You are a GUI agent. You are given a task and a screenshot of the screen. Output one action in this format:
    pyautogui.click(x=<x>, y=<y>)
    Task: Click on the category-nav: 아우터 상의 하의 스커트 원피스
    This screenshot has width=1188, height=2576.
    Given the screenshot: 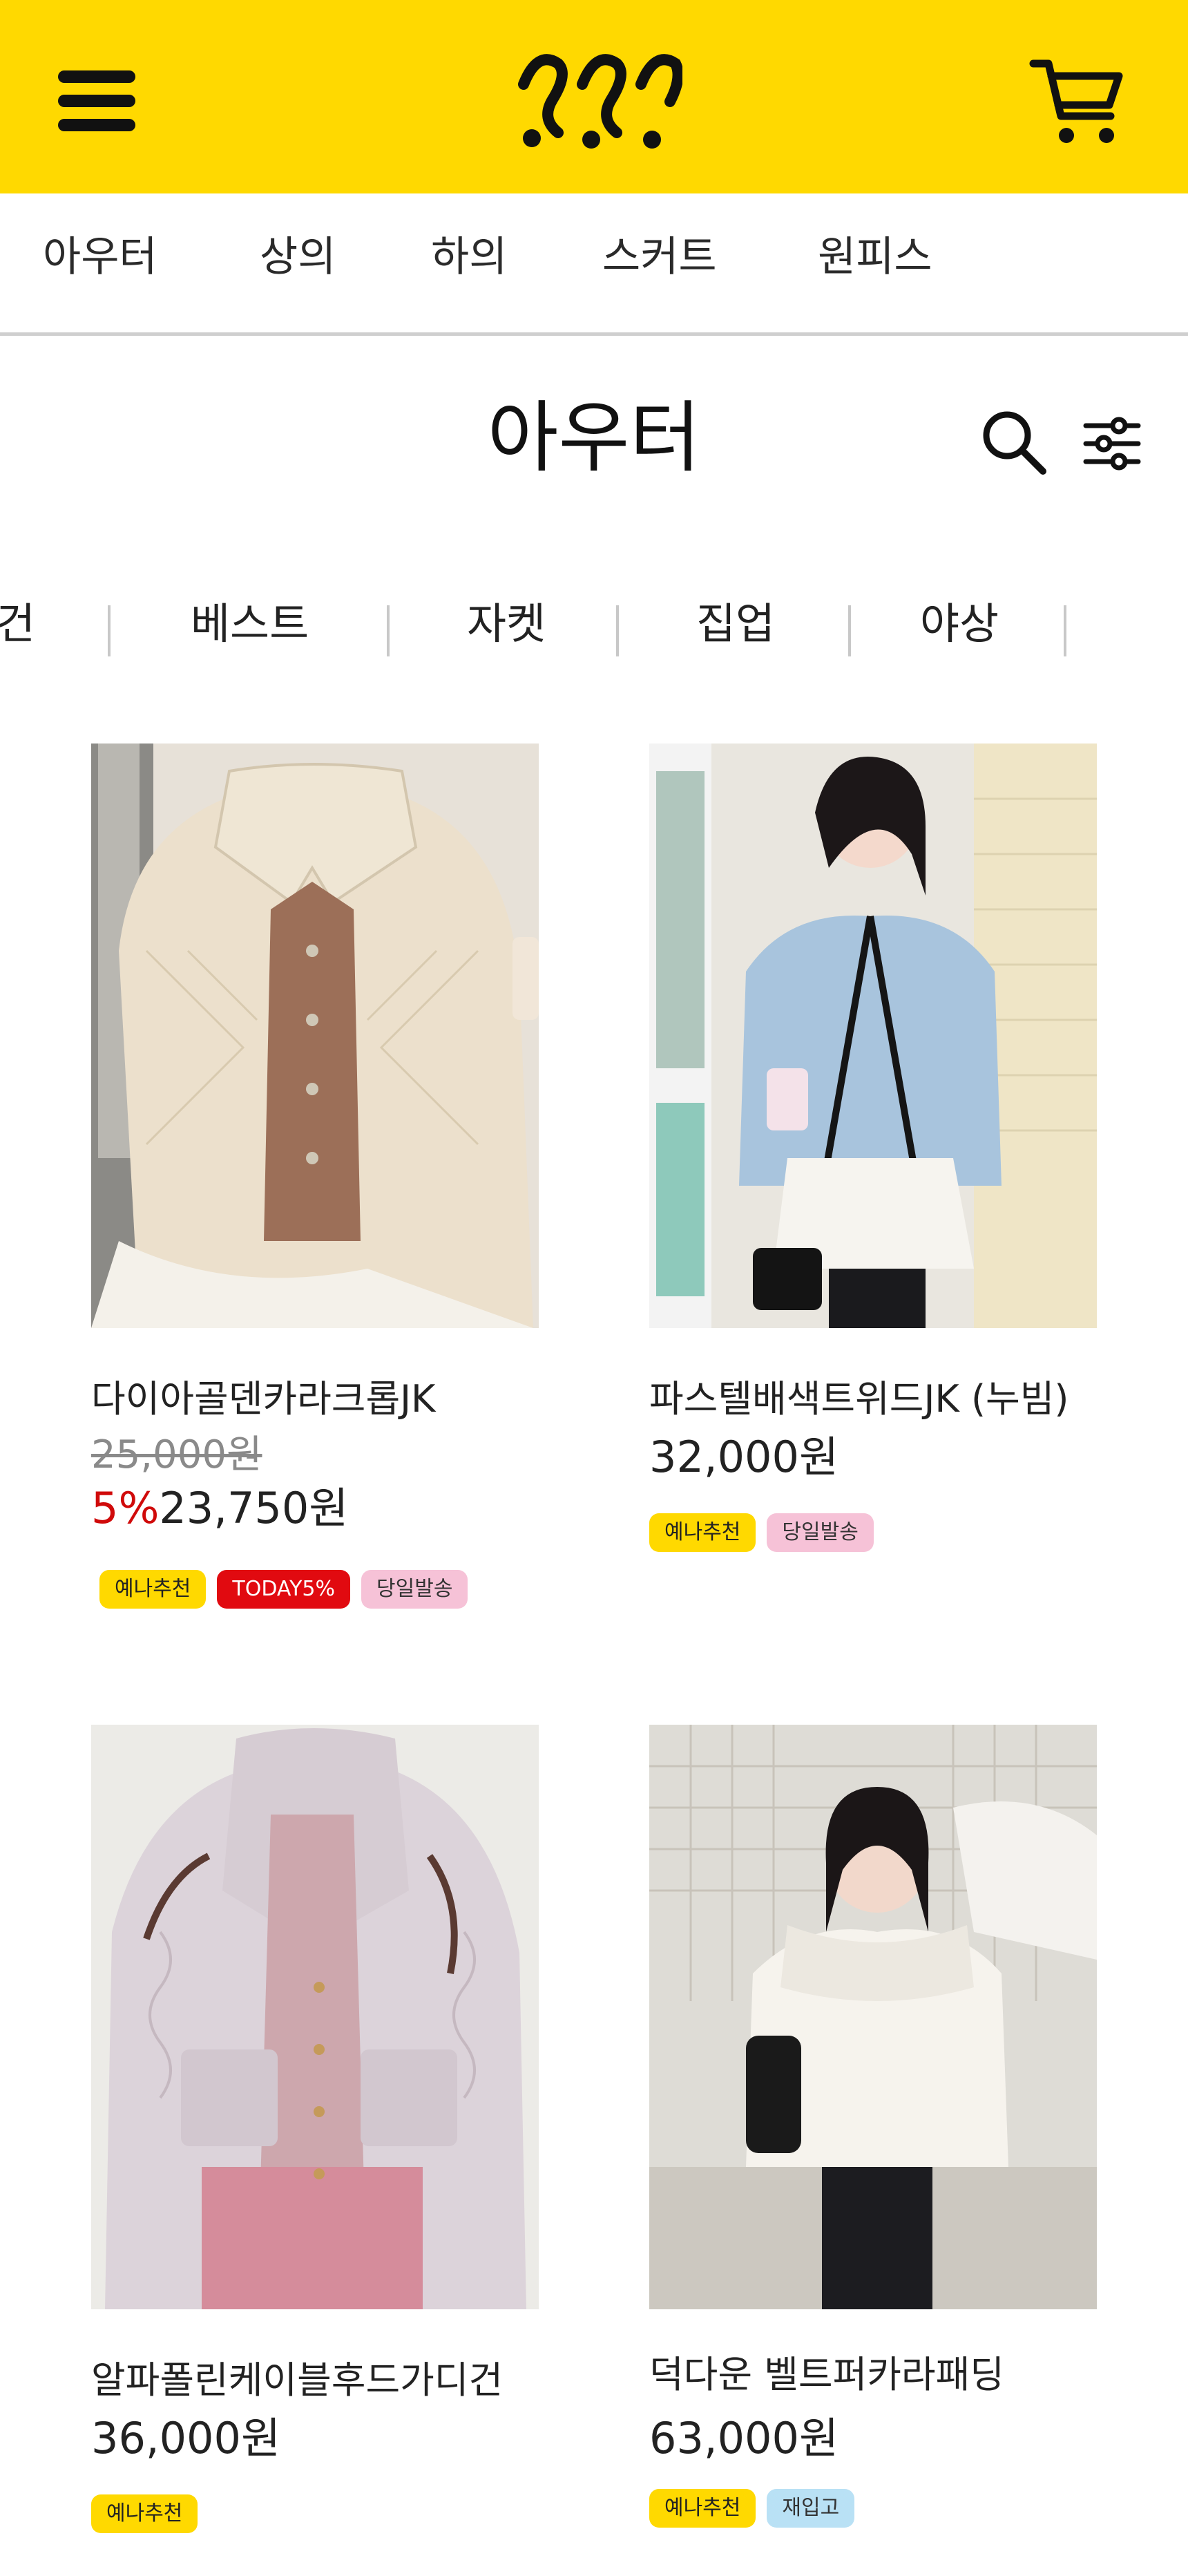 What is the action you would take?
    pyautogui.click(x=594, y=264)
    